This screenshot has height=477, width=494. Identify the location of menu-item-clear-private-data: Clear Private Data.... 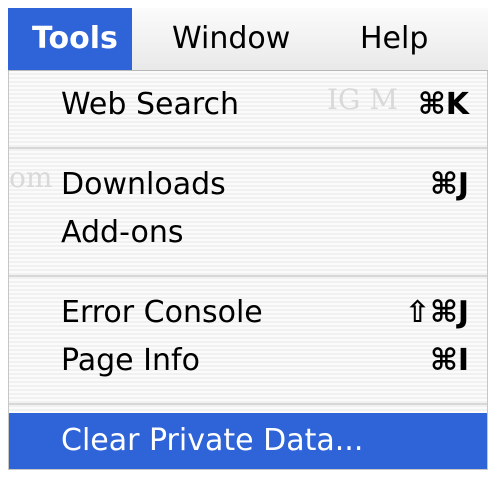
(248, 441).